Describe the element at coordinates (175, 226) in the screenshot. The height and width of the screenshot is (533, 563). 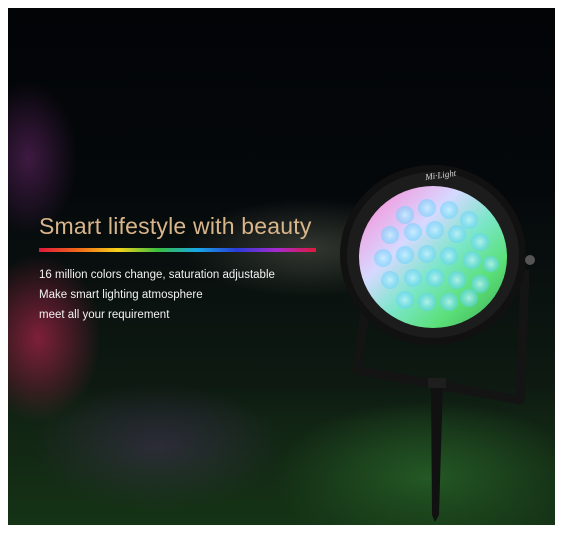
I see `banner-headline: Smart lifestyle with beauty` at that location.